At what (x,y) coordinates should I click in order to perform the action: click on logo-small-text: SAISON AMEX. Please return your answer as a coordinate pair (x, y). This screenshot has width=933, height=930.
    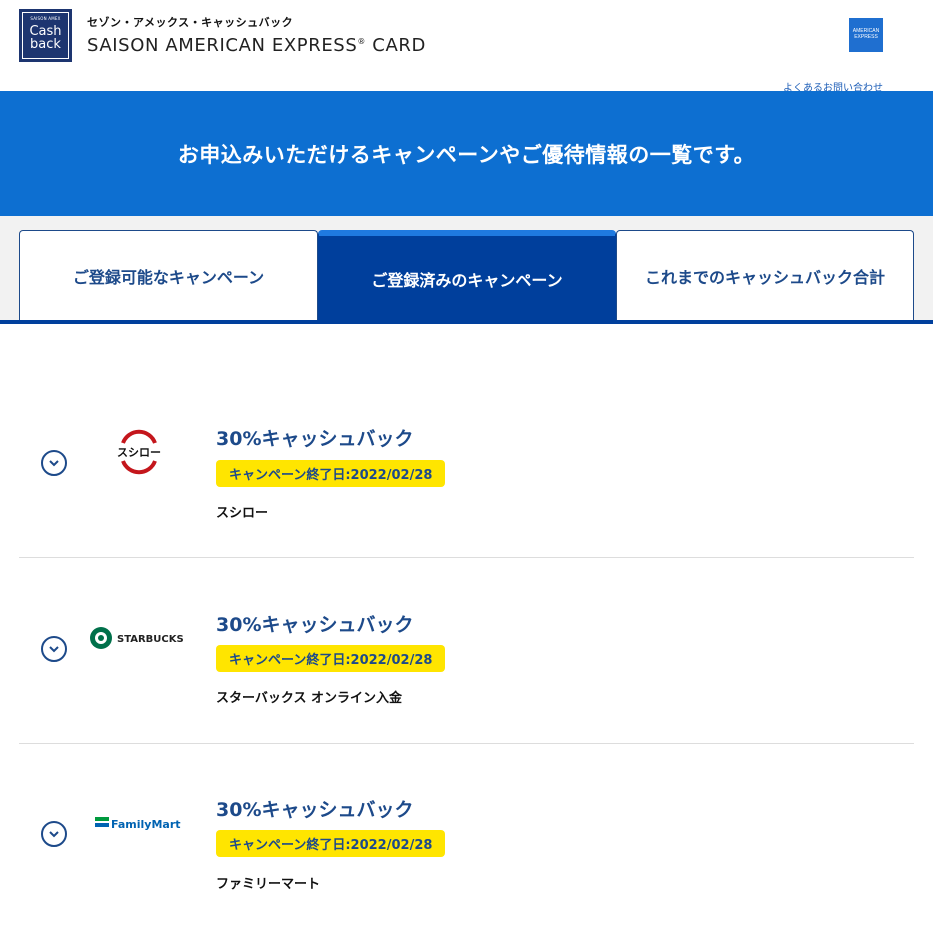
    Looking at the image, I should click on (45, 18).